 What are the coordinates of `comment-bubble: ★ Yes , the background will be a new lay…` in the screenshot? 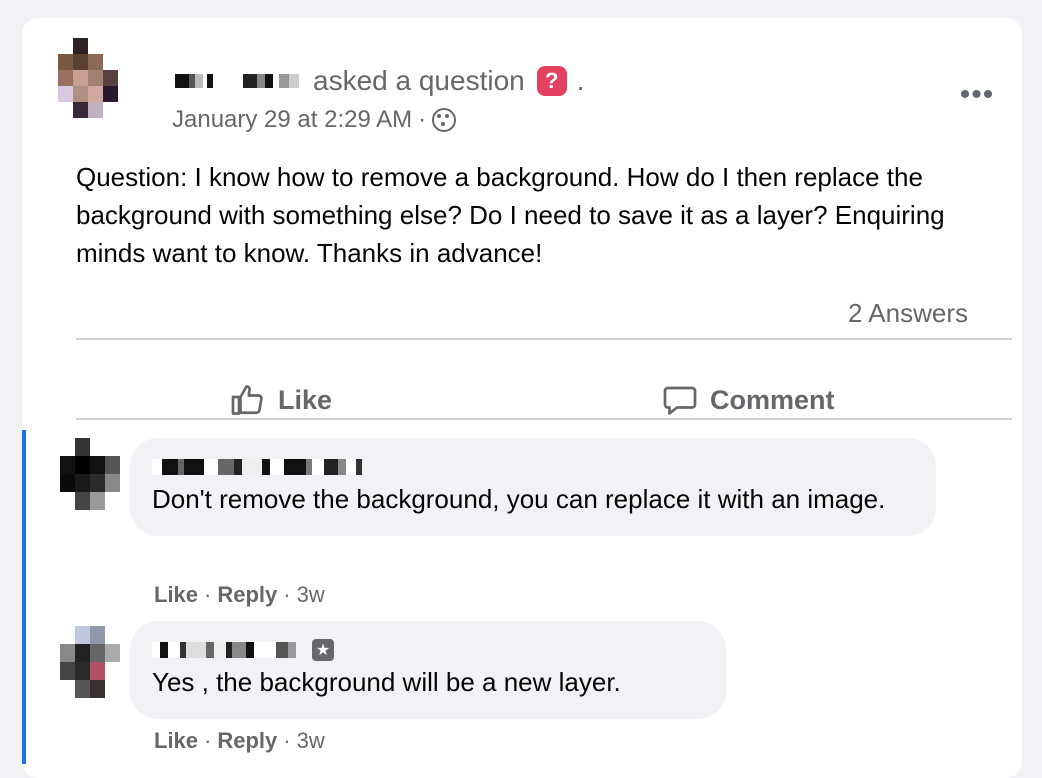 It's located at (428, 670).